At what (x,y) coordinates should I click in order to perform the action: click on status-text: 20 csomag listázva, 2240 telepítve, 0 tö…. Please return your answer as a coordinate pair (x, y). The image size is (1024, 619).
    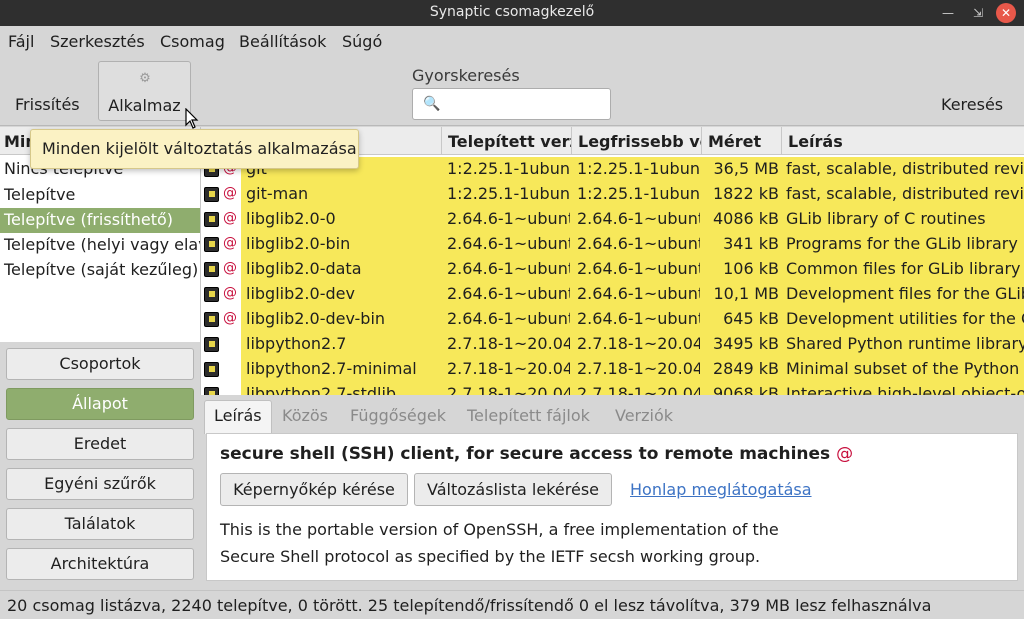
    Looking at the image, I should click on (469, 605).